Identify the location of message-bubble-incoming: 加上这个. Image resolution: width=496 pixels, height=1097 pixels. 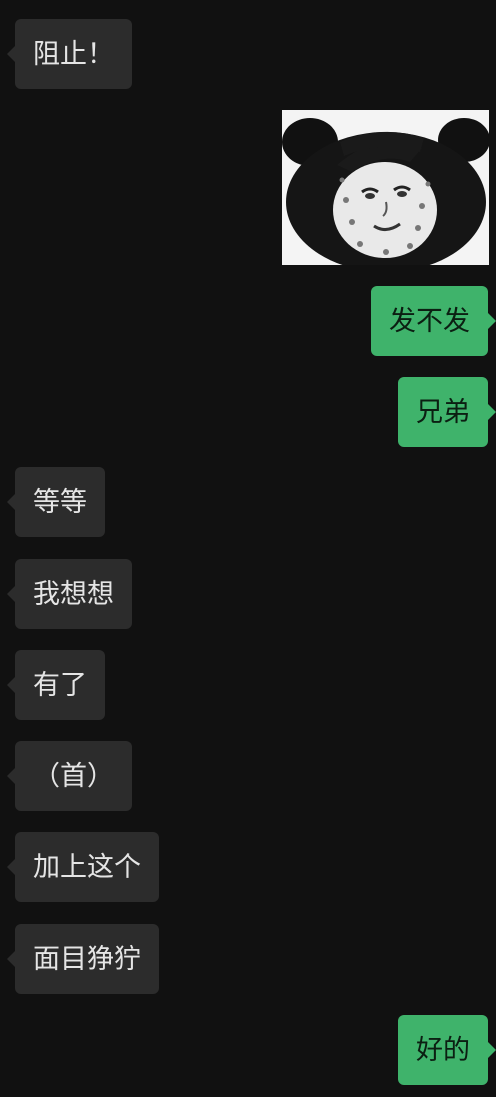
(83, 867).